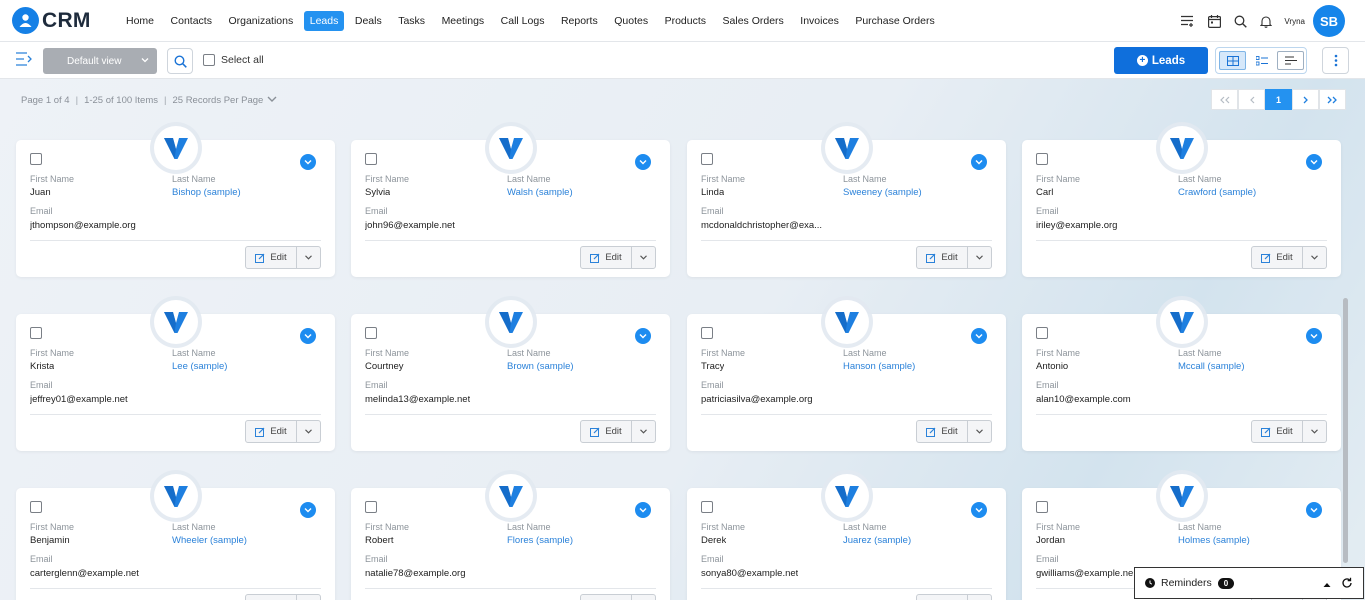 The image size is (1365, 600). I want to click on view-select: Default view, so click(100, 61).